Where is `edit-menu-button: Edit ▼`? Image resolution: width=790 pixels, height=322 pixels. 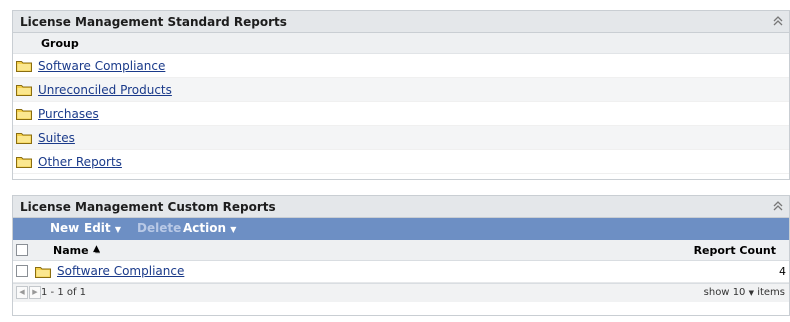 edit-menu-button: Edit ▼ is located at coordinates (102, 228).